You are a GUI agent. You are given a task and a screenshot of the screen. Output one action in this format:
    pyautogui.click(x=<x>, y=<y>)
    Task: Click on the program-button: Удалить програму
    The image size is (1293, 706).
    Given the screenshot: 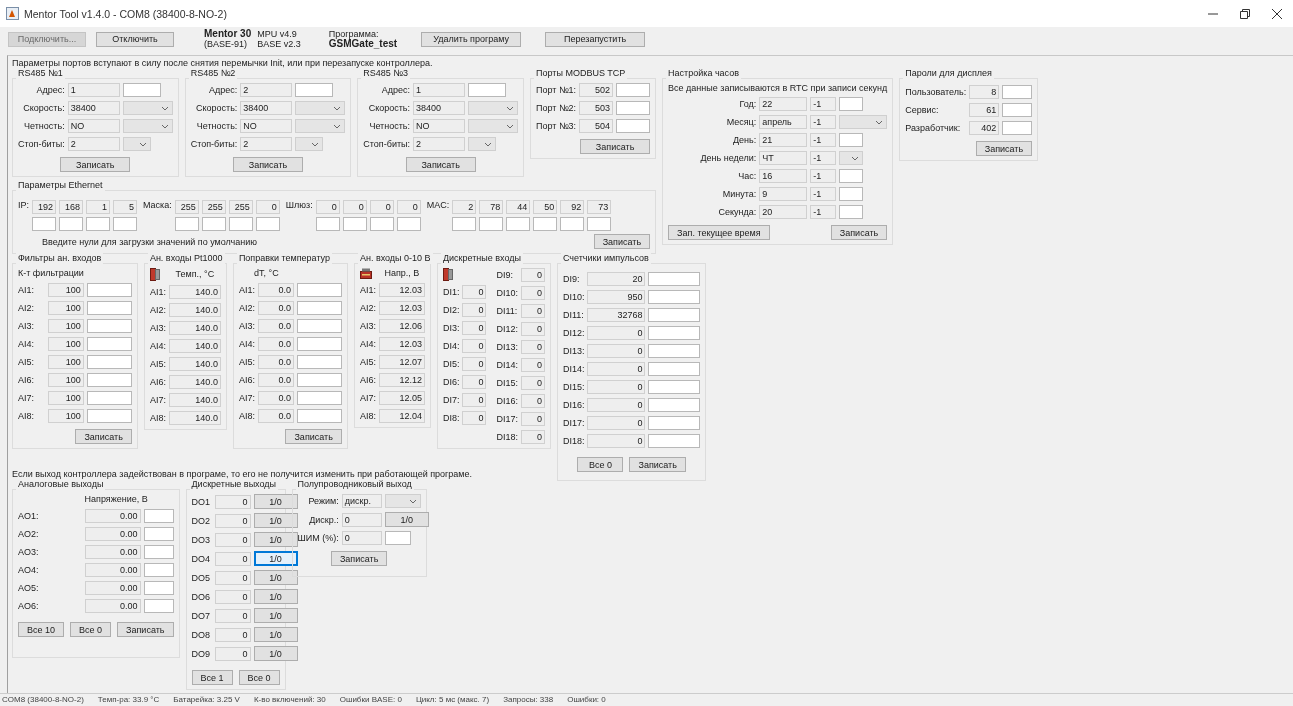 What is the action you would take?
    pyautogui.click(x=471, y=39)
    